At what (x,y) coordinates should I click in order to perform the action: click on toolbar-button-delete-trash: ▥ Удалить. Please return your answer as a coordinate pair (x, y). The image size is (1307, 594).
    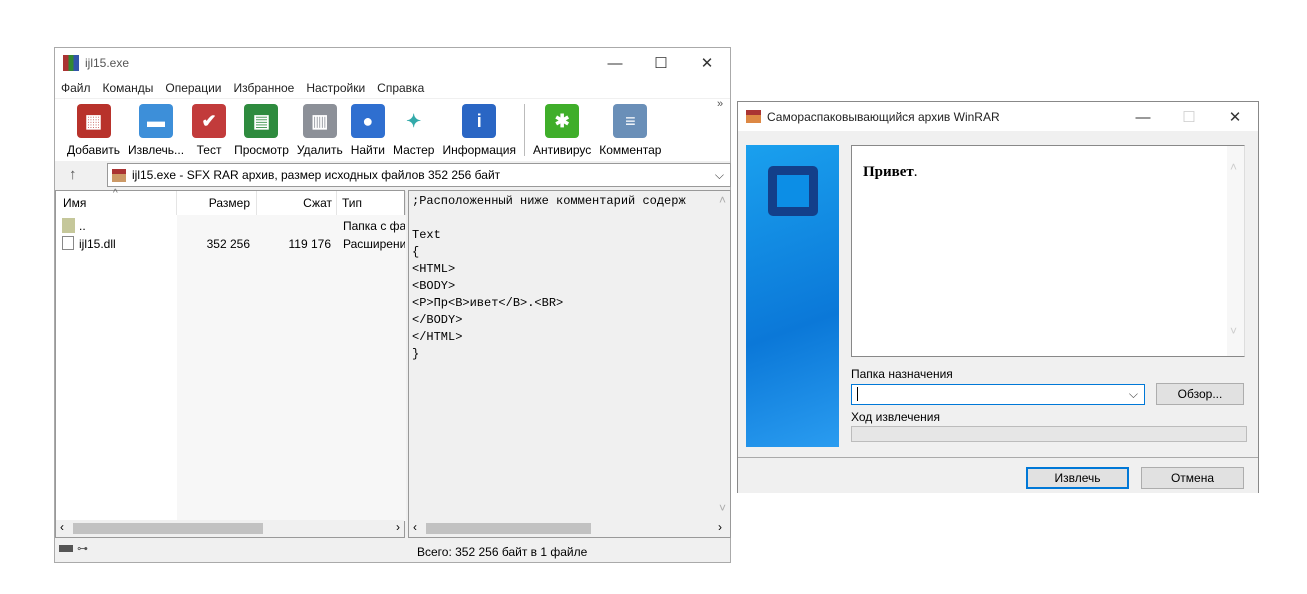
    Looking at the image, I should click on (320, 130).